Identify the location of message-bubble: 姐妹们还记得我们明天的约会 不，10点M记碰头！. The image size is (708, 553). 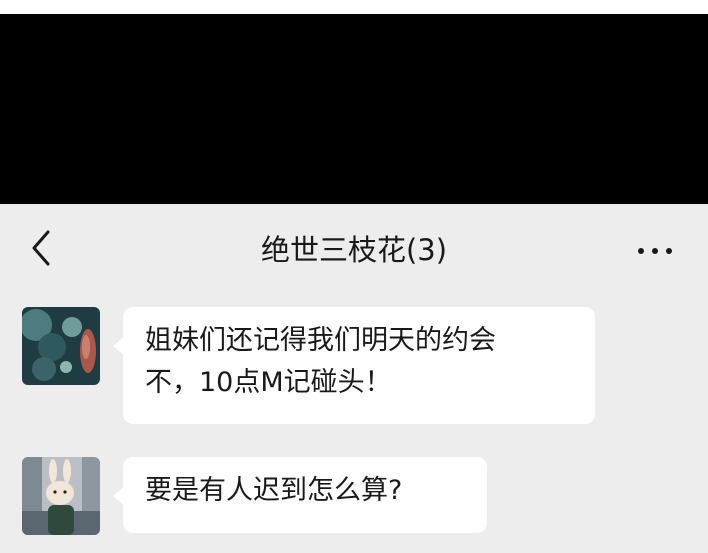
(354, 365).